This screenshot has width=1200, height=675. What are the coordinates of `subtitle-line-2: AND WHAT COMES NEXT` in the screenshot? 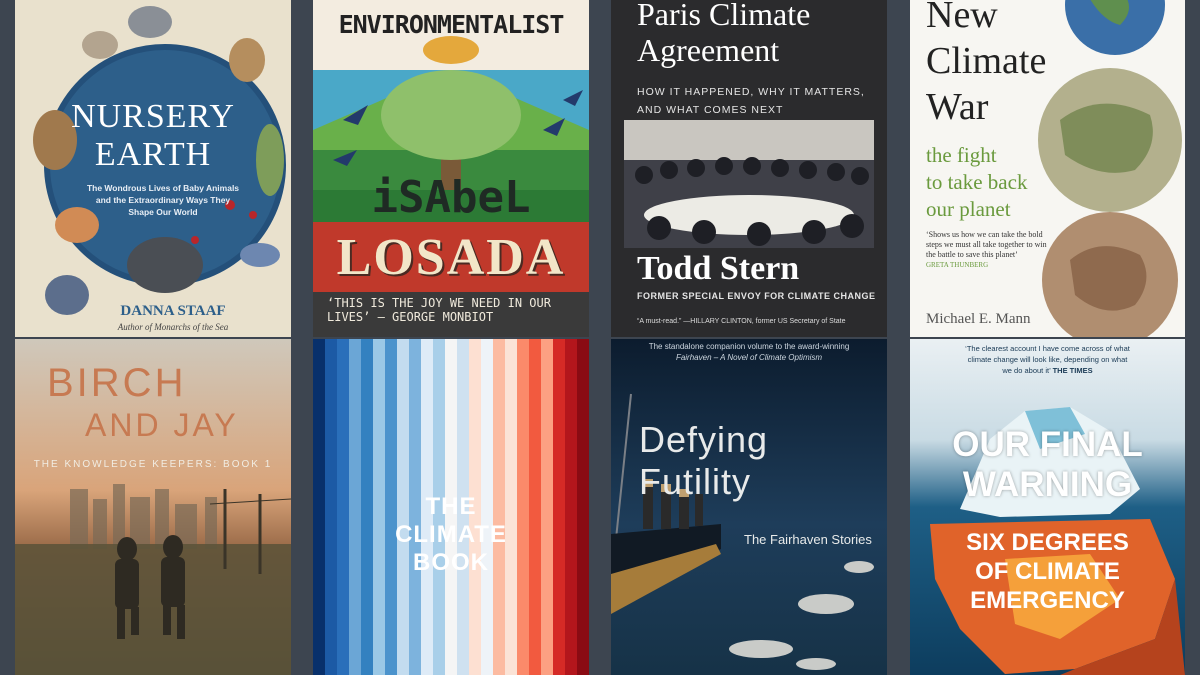 It's located at (710, 110).